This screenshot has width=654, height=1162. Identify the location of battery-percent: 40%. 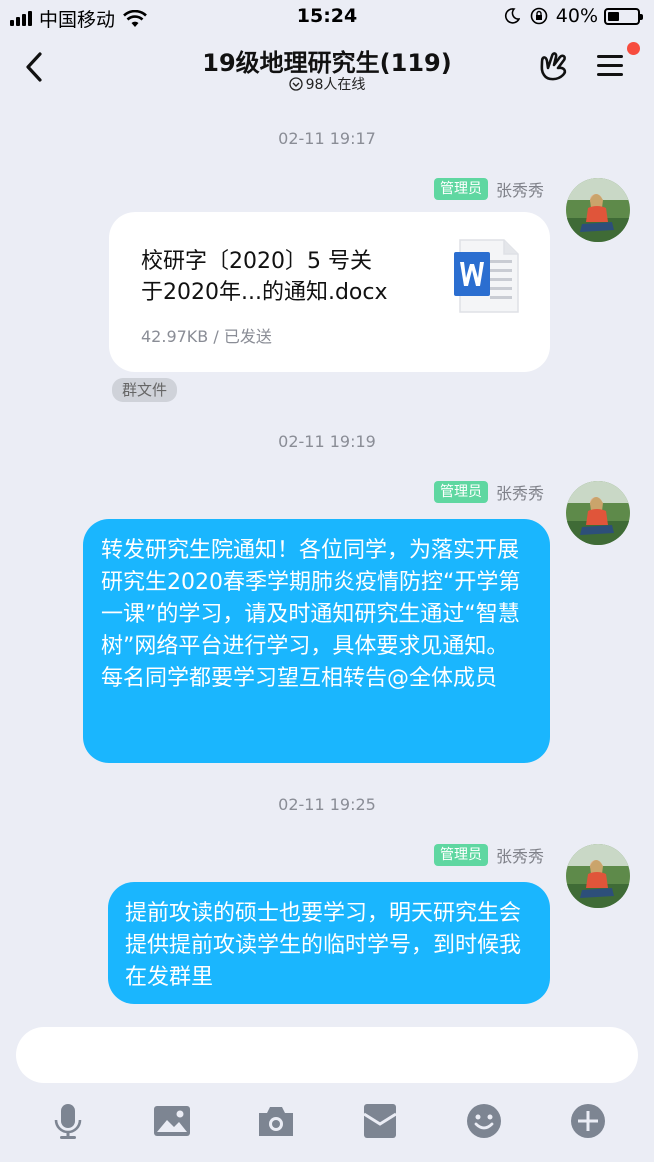
(576, 16).